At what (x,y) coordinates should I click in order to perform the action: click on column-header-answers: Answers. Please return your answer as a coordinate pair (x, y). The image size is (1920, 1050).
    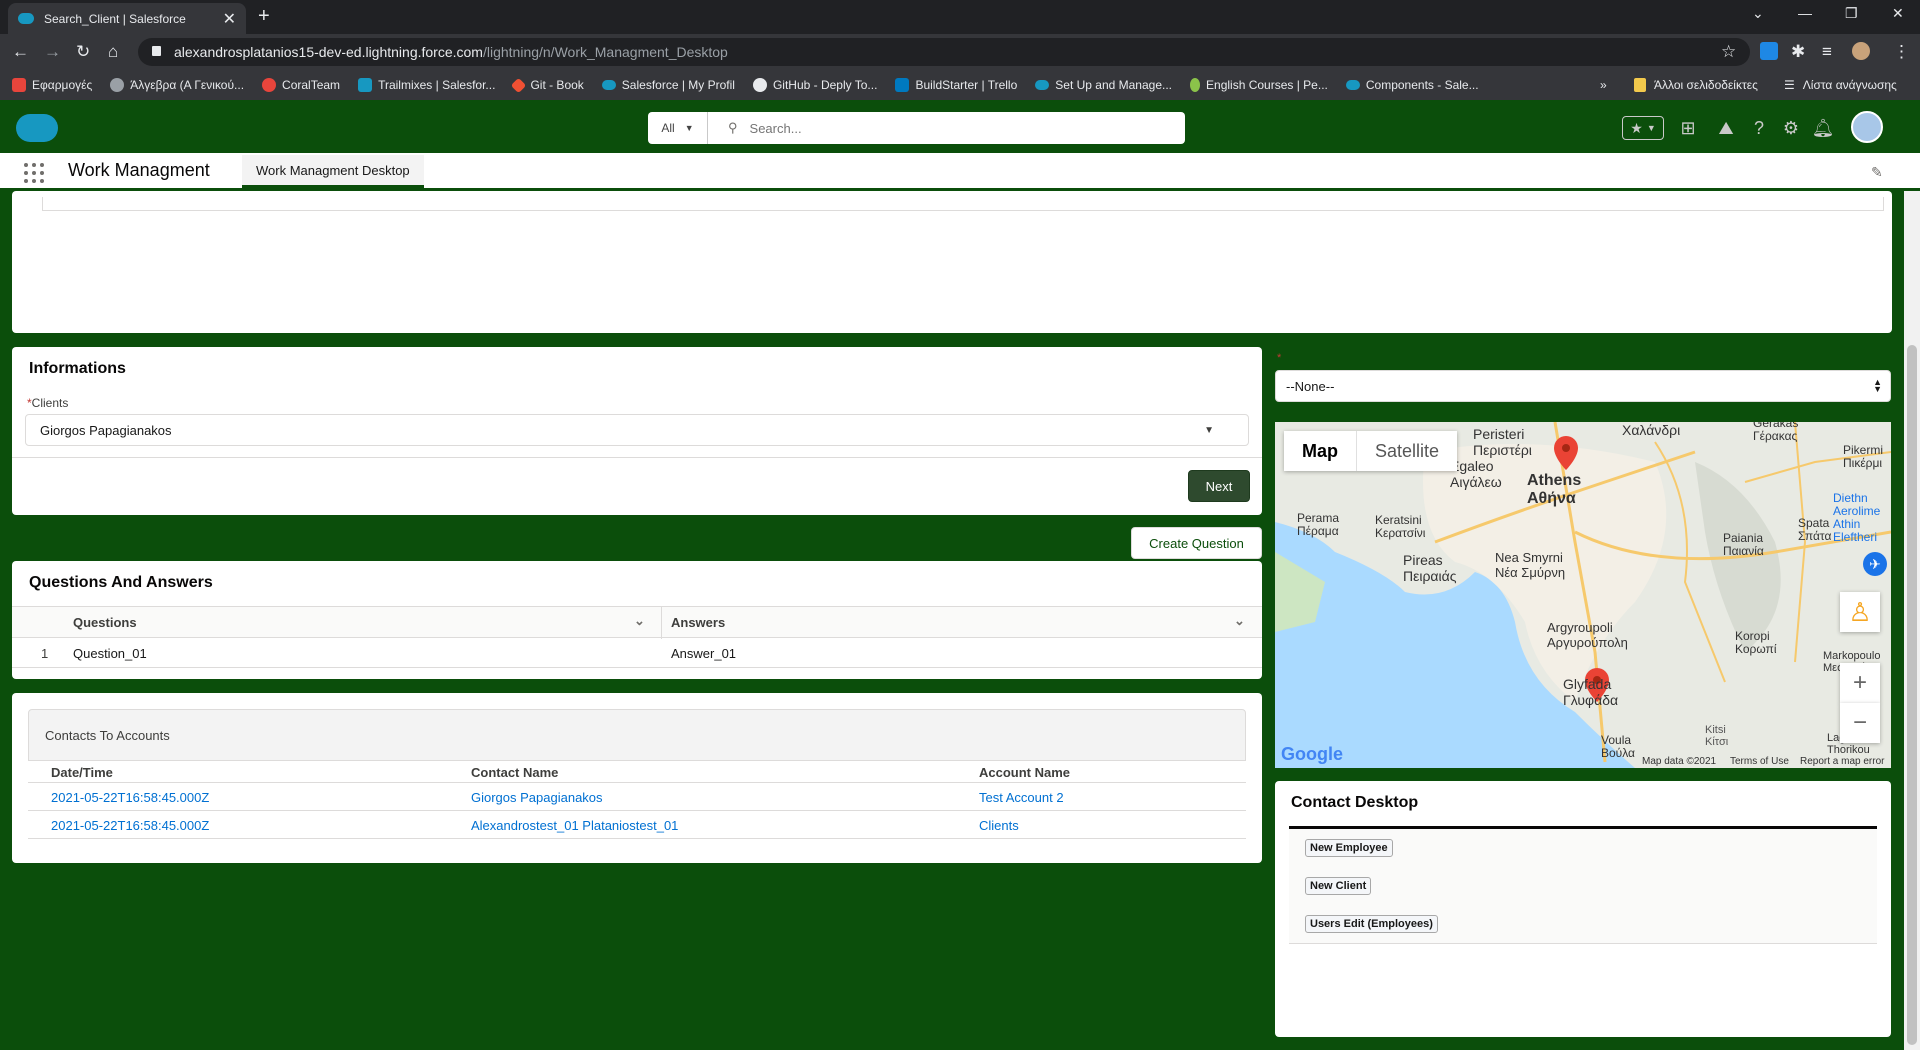
    Looking at the image, I should click on (698, 622).